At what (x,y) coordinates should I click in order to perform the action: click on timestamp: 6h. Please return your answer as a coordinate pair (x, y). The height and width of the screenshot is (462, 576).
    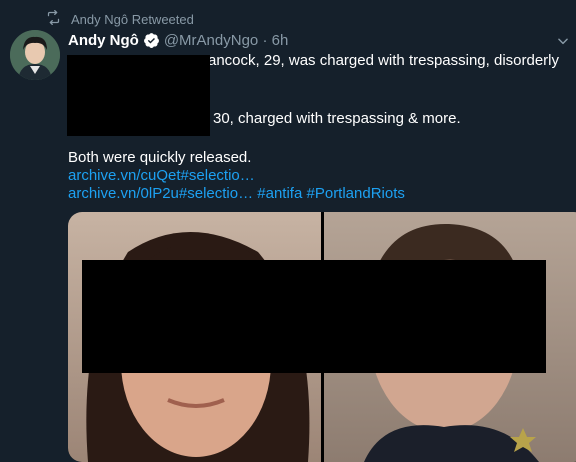
    Looking at the image, I should click on (280, 40).